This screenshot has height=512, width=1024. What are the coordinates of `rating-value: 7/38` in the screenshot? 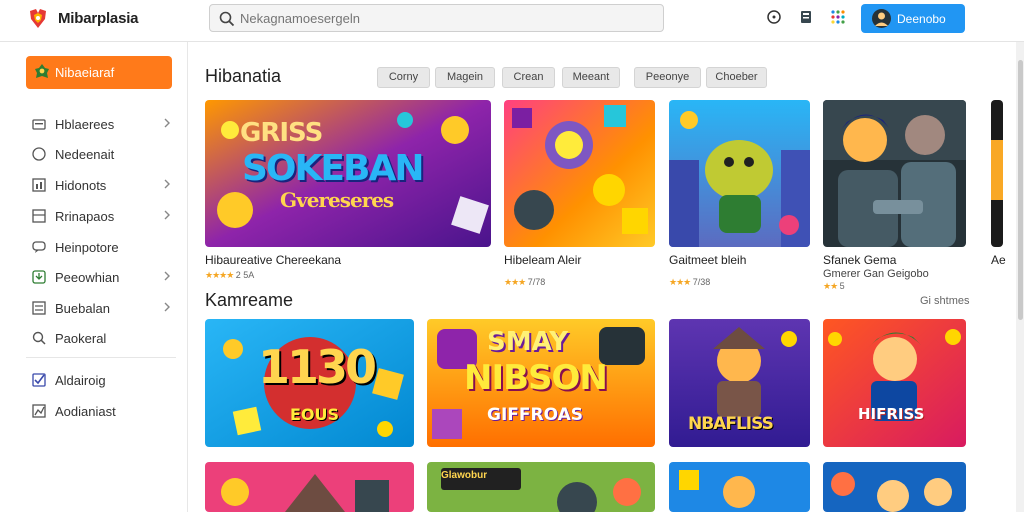 It's located at (701, 282).